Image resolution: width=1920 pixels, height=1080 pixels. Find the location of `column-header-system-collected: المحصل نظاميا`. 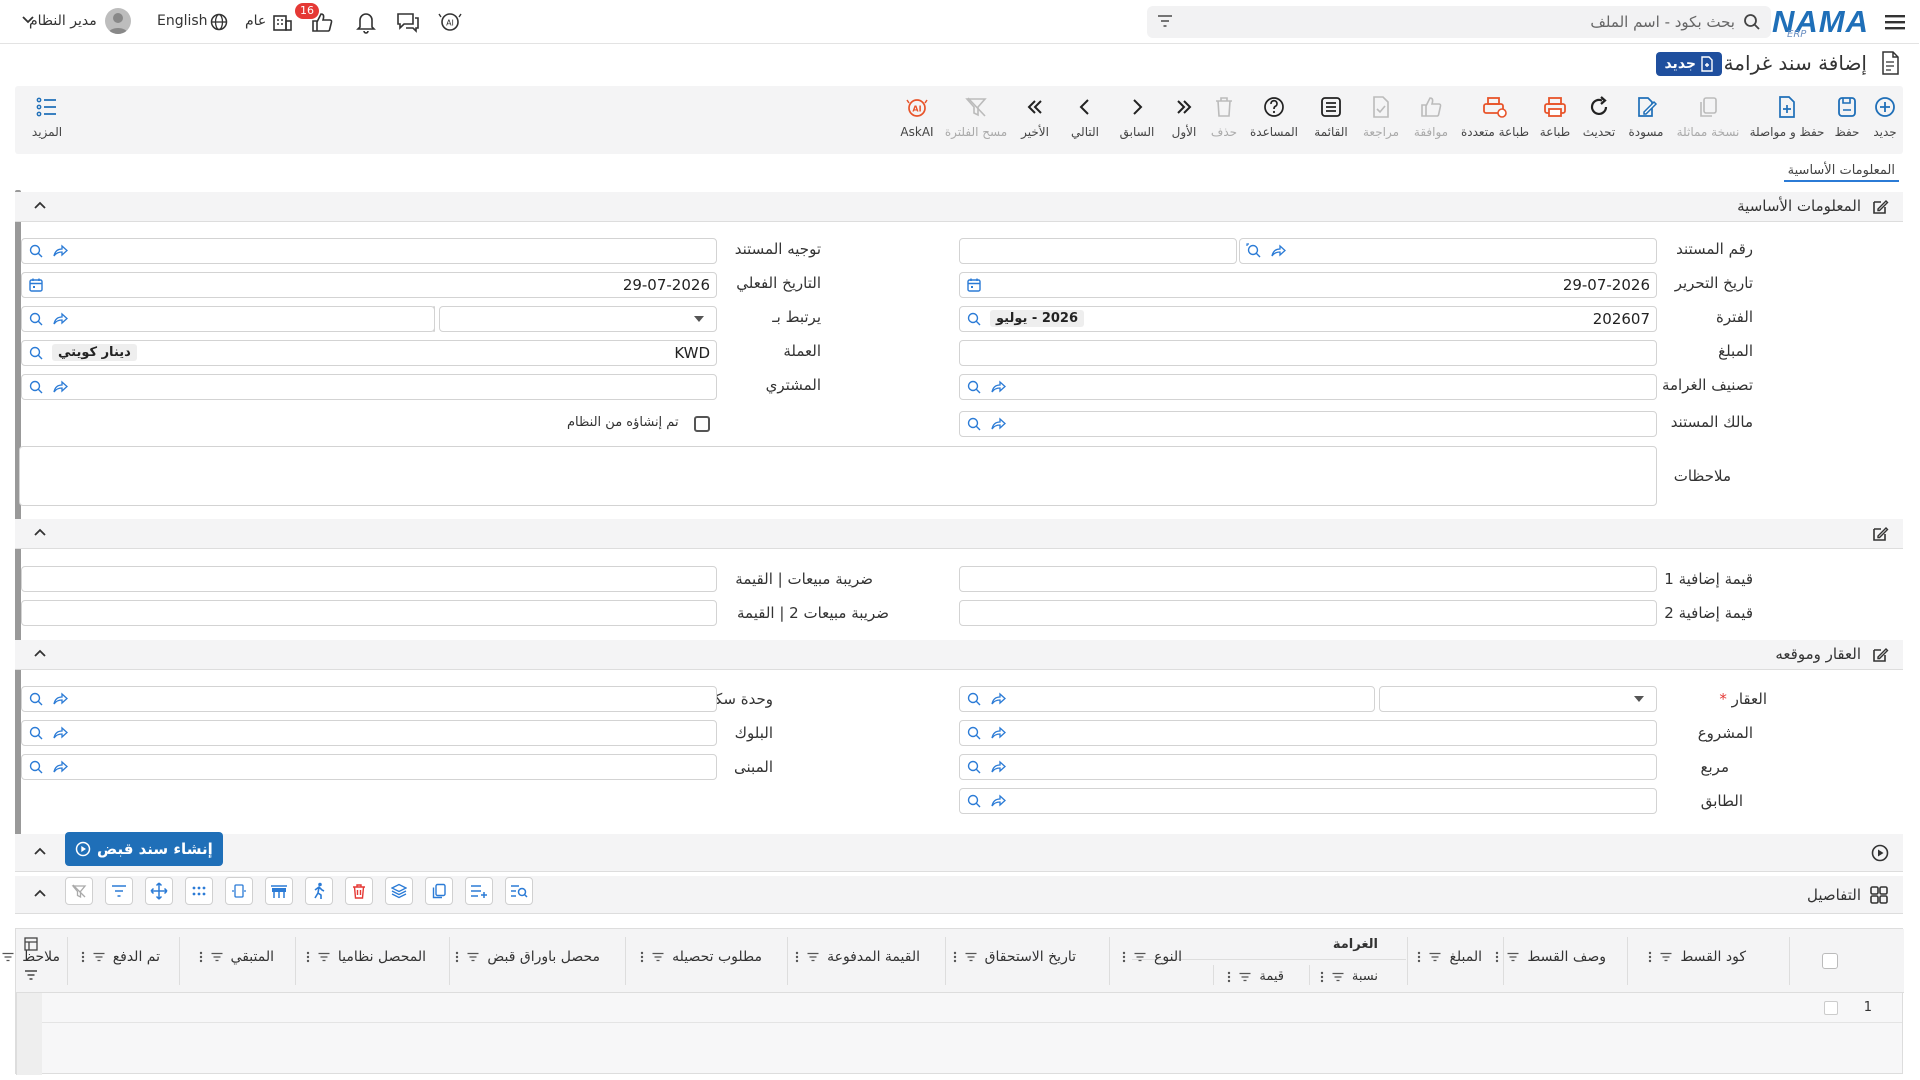

column-header-system-collected: المحصل نظاميا is located at coordinates (367, 957).